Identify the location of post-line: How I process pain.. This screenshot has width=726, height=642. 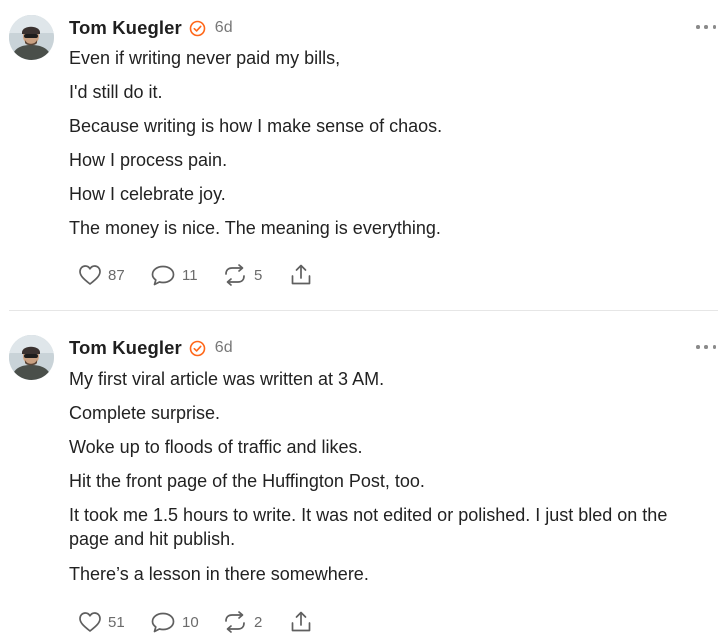
(148, 160).